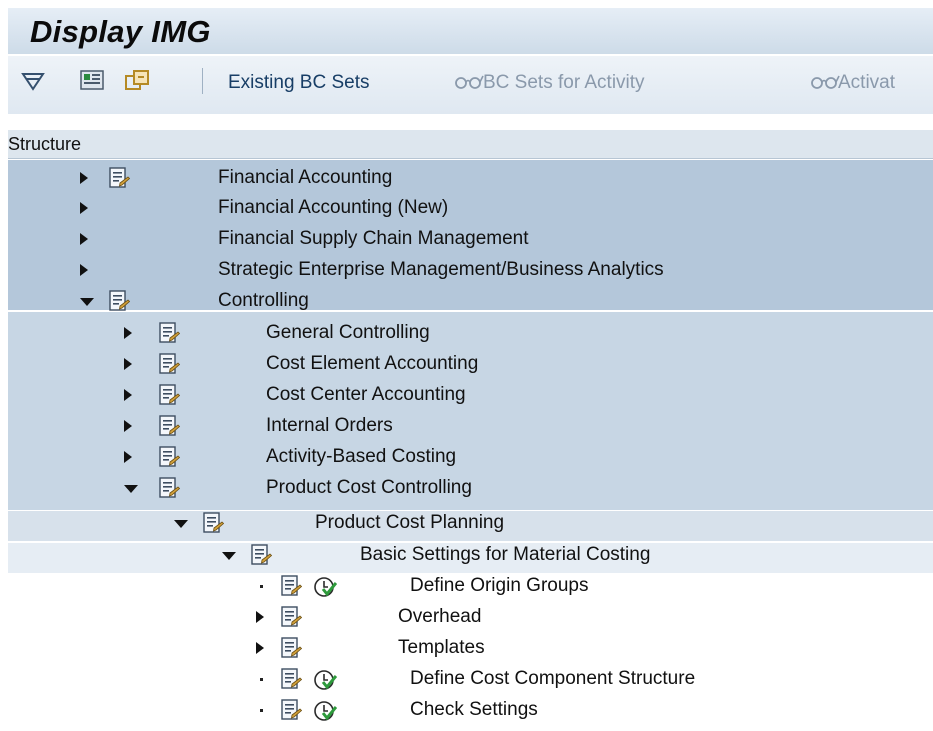 The image size is (933, 731). I want to click on tree-node-label: Cost Element Accounting, so click(372, 364).